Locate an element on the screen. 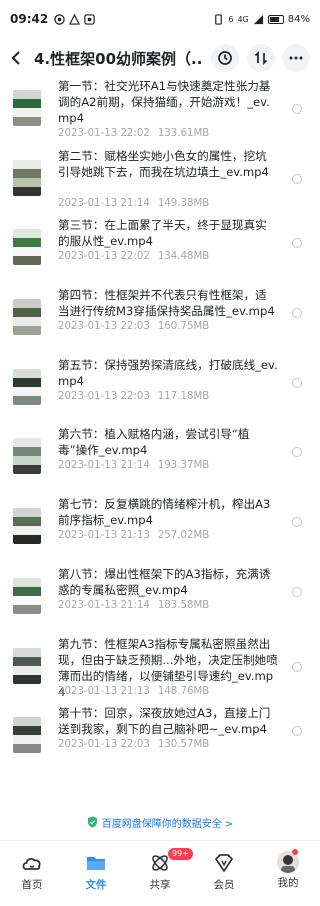 The image size is (320, 906). record-icon is located at coordinates (89, 19).